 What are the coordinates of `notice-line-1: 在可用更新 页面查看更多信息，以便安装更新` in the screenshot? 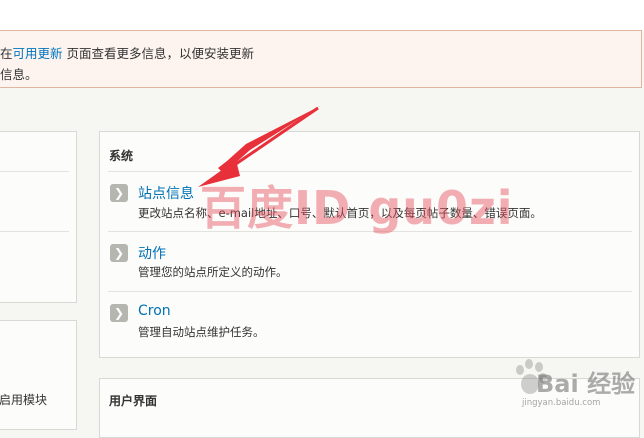 It's located at (127, 52).